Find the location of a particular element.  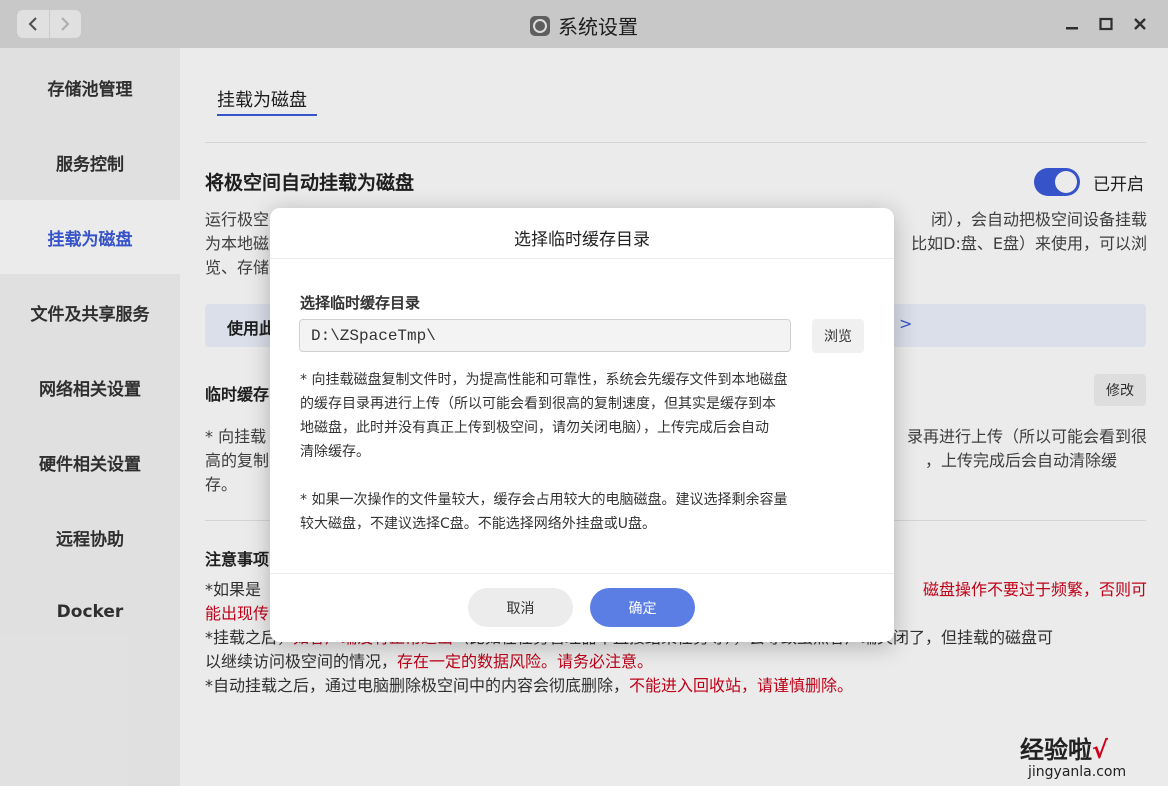

watermark-url: jingyanla.com is located at coordinates (1077, 772).